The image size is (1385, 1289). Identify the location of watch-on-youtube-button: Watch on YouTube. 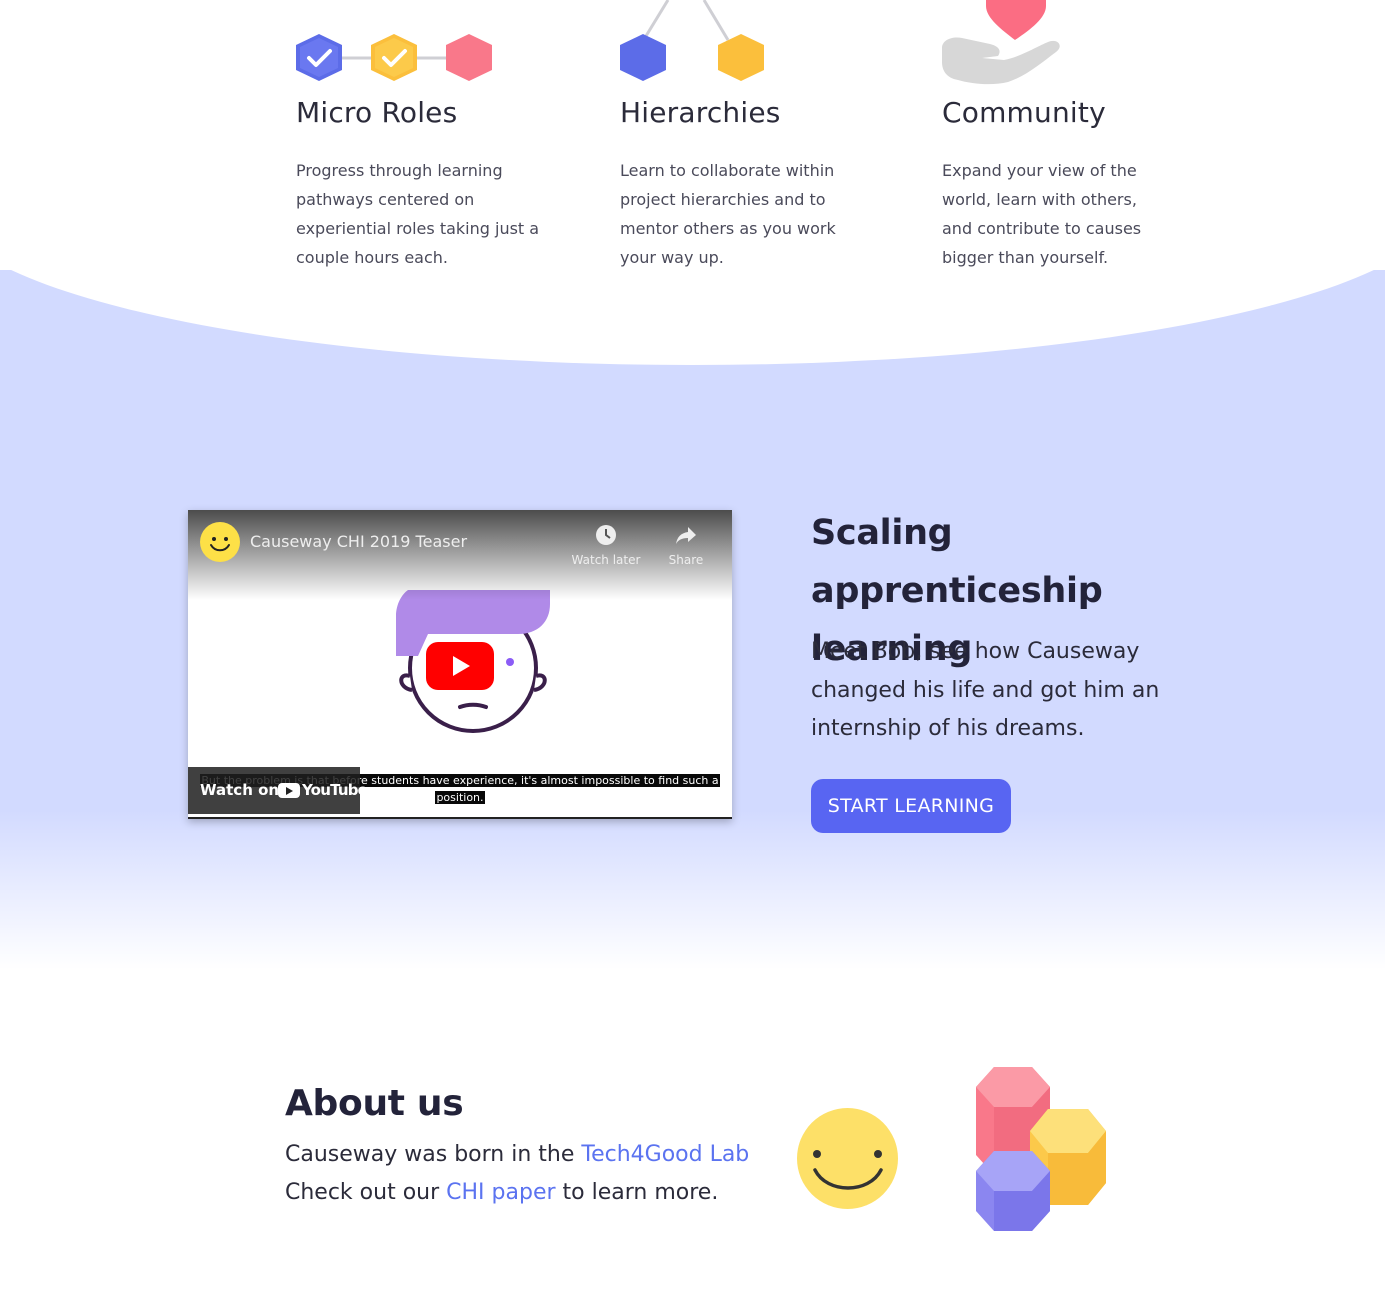
(278, 790).